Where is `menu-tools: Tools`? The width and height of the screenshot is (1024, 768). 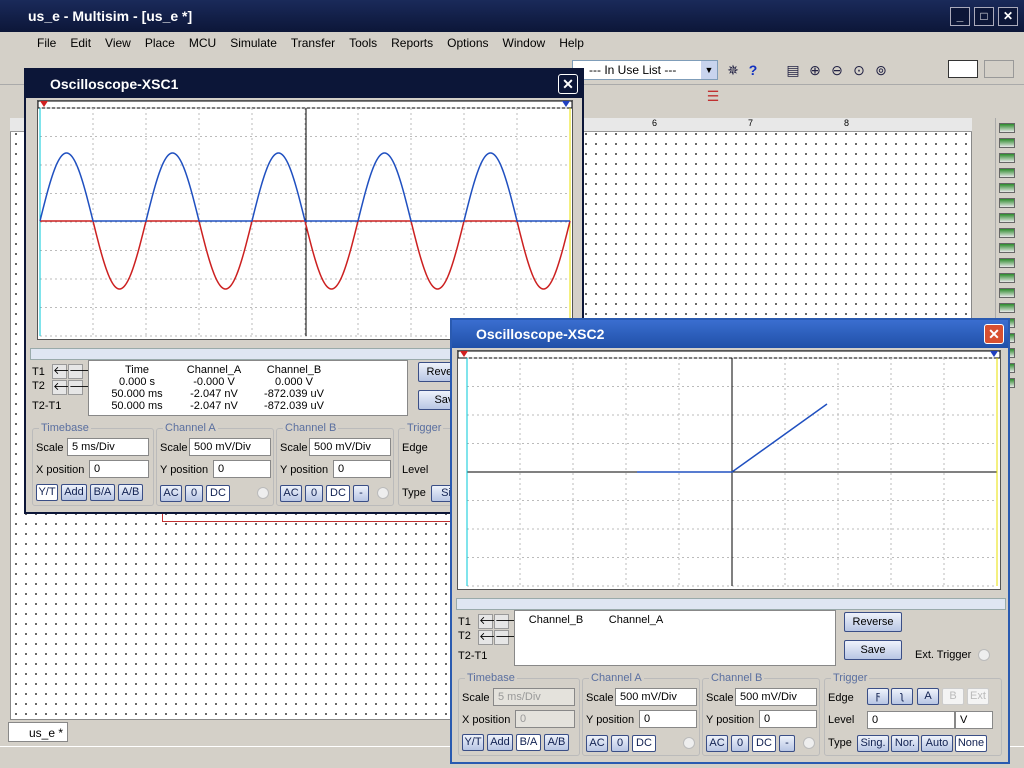
menu-tools: Tools is located at coordinates (363, 43).